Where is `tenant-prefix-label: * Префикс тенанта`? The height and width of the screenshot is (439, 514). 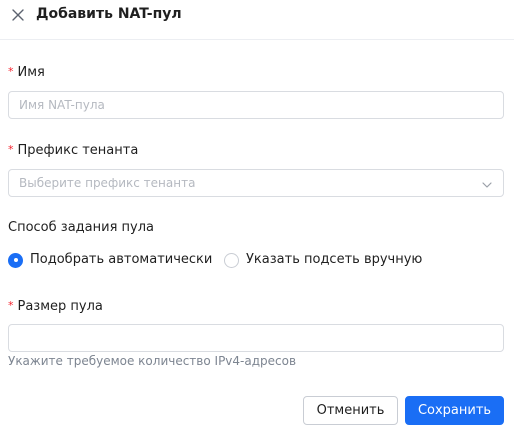 tenant-prefix-label: * Префикс тенанта is located at coordinates (73, 150).